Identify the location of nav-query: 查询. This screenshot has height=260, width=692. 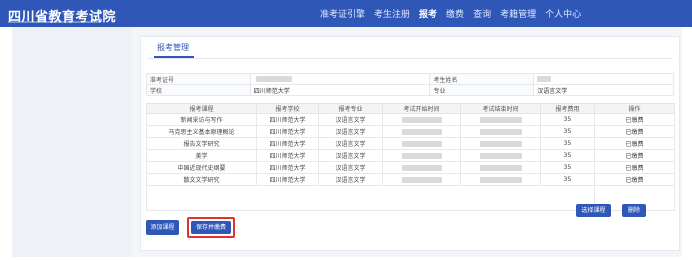
(482, 13).